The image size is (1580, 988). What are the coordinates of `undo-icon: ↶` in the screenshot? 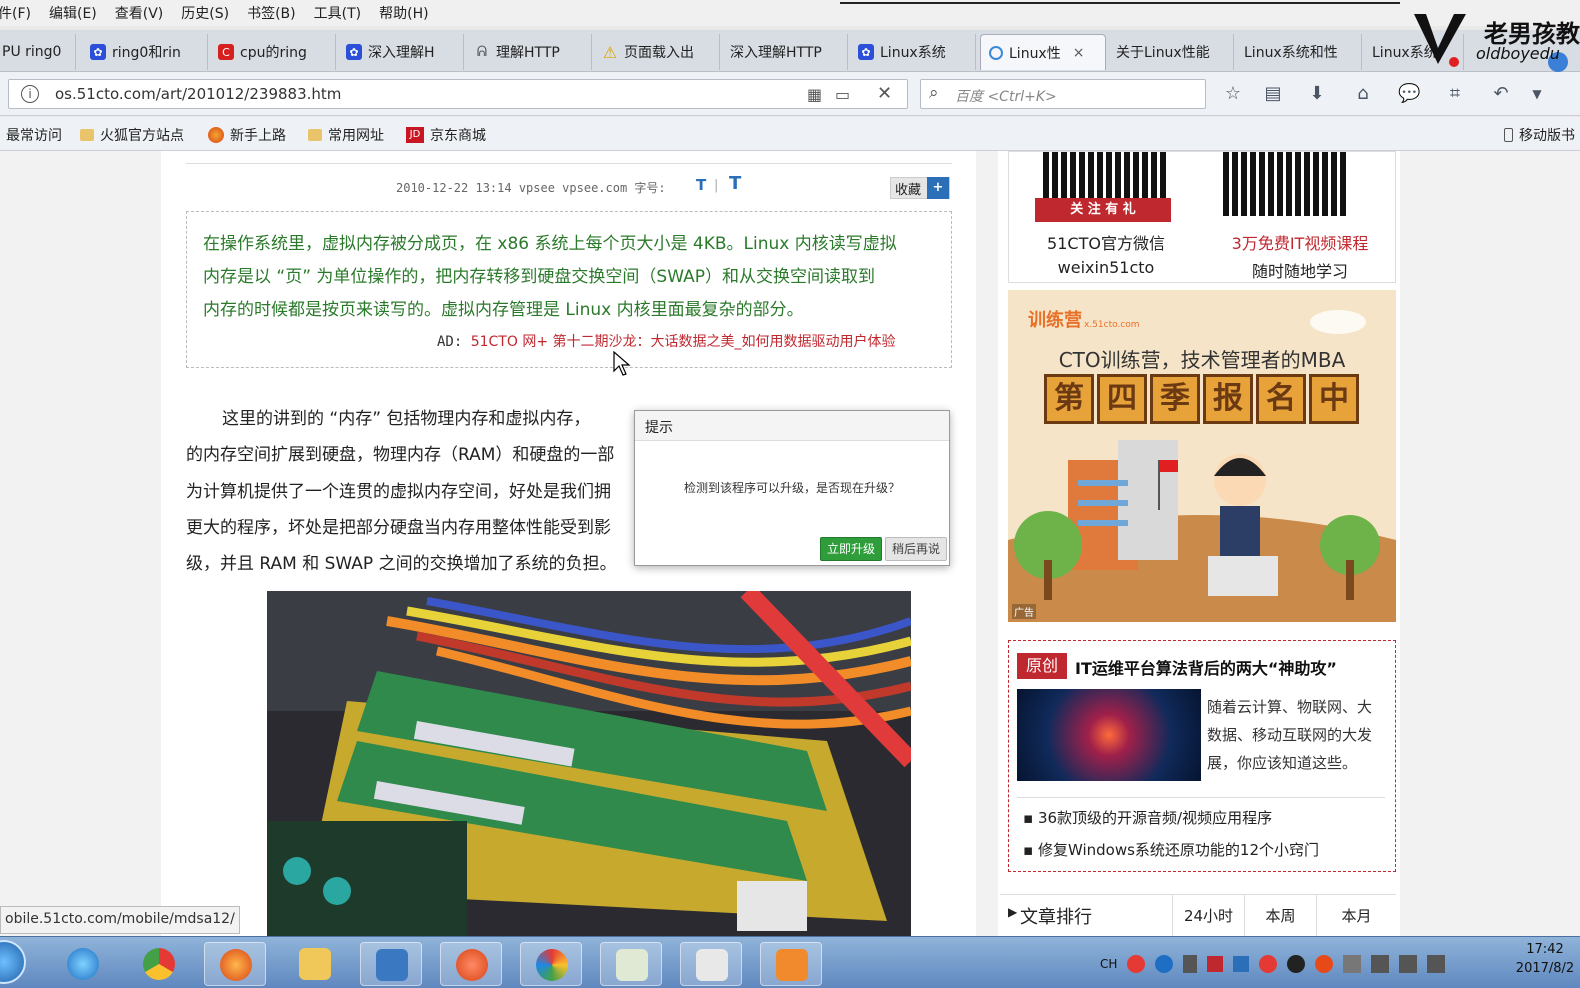 It's located at (1501, 94).